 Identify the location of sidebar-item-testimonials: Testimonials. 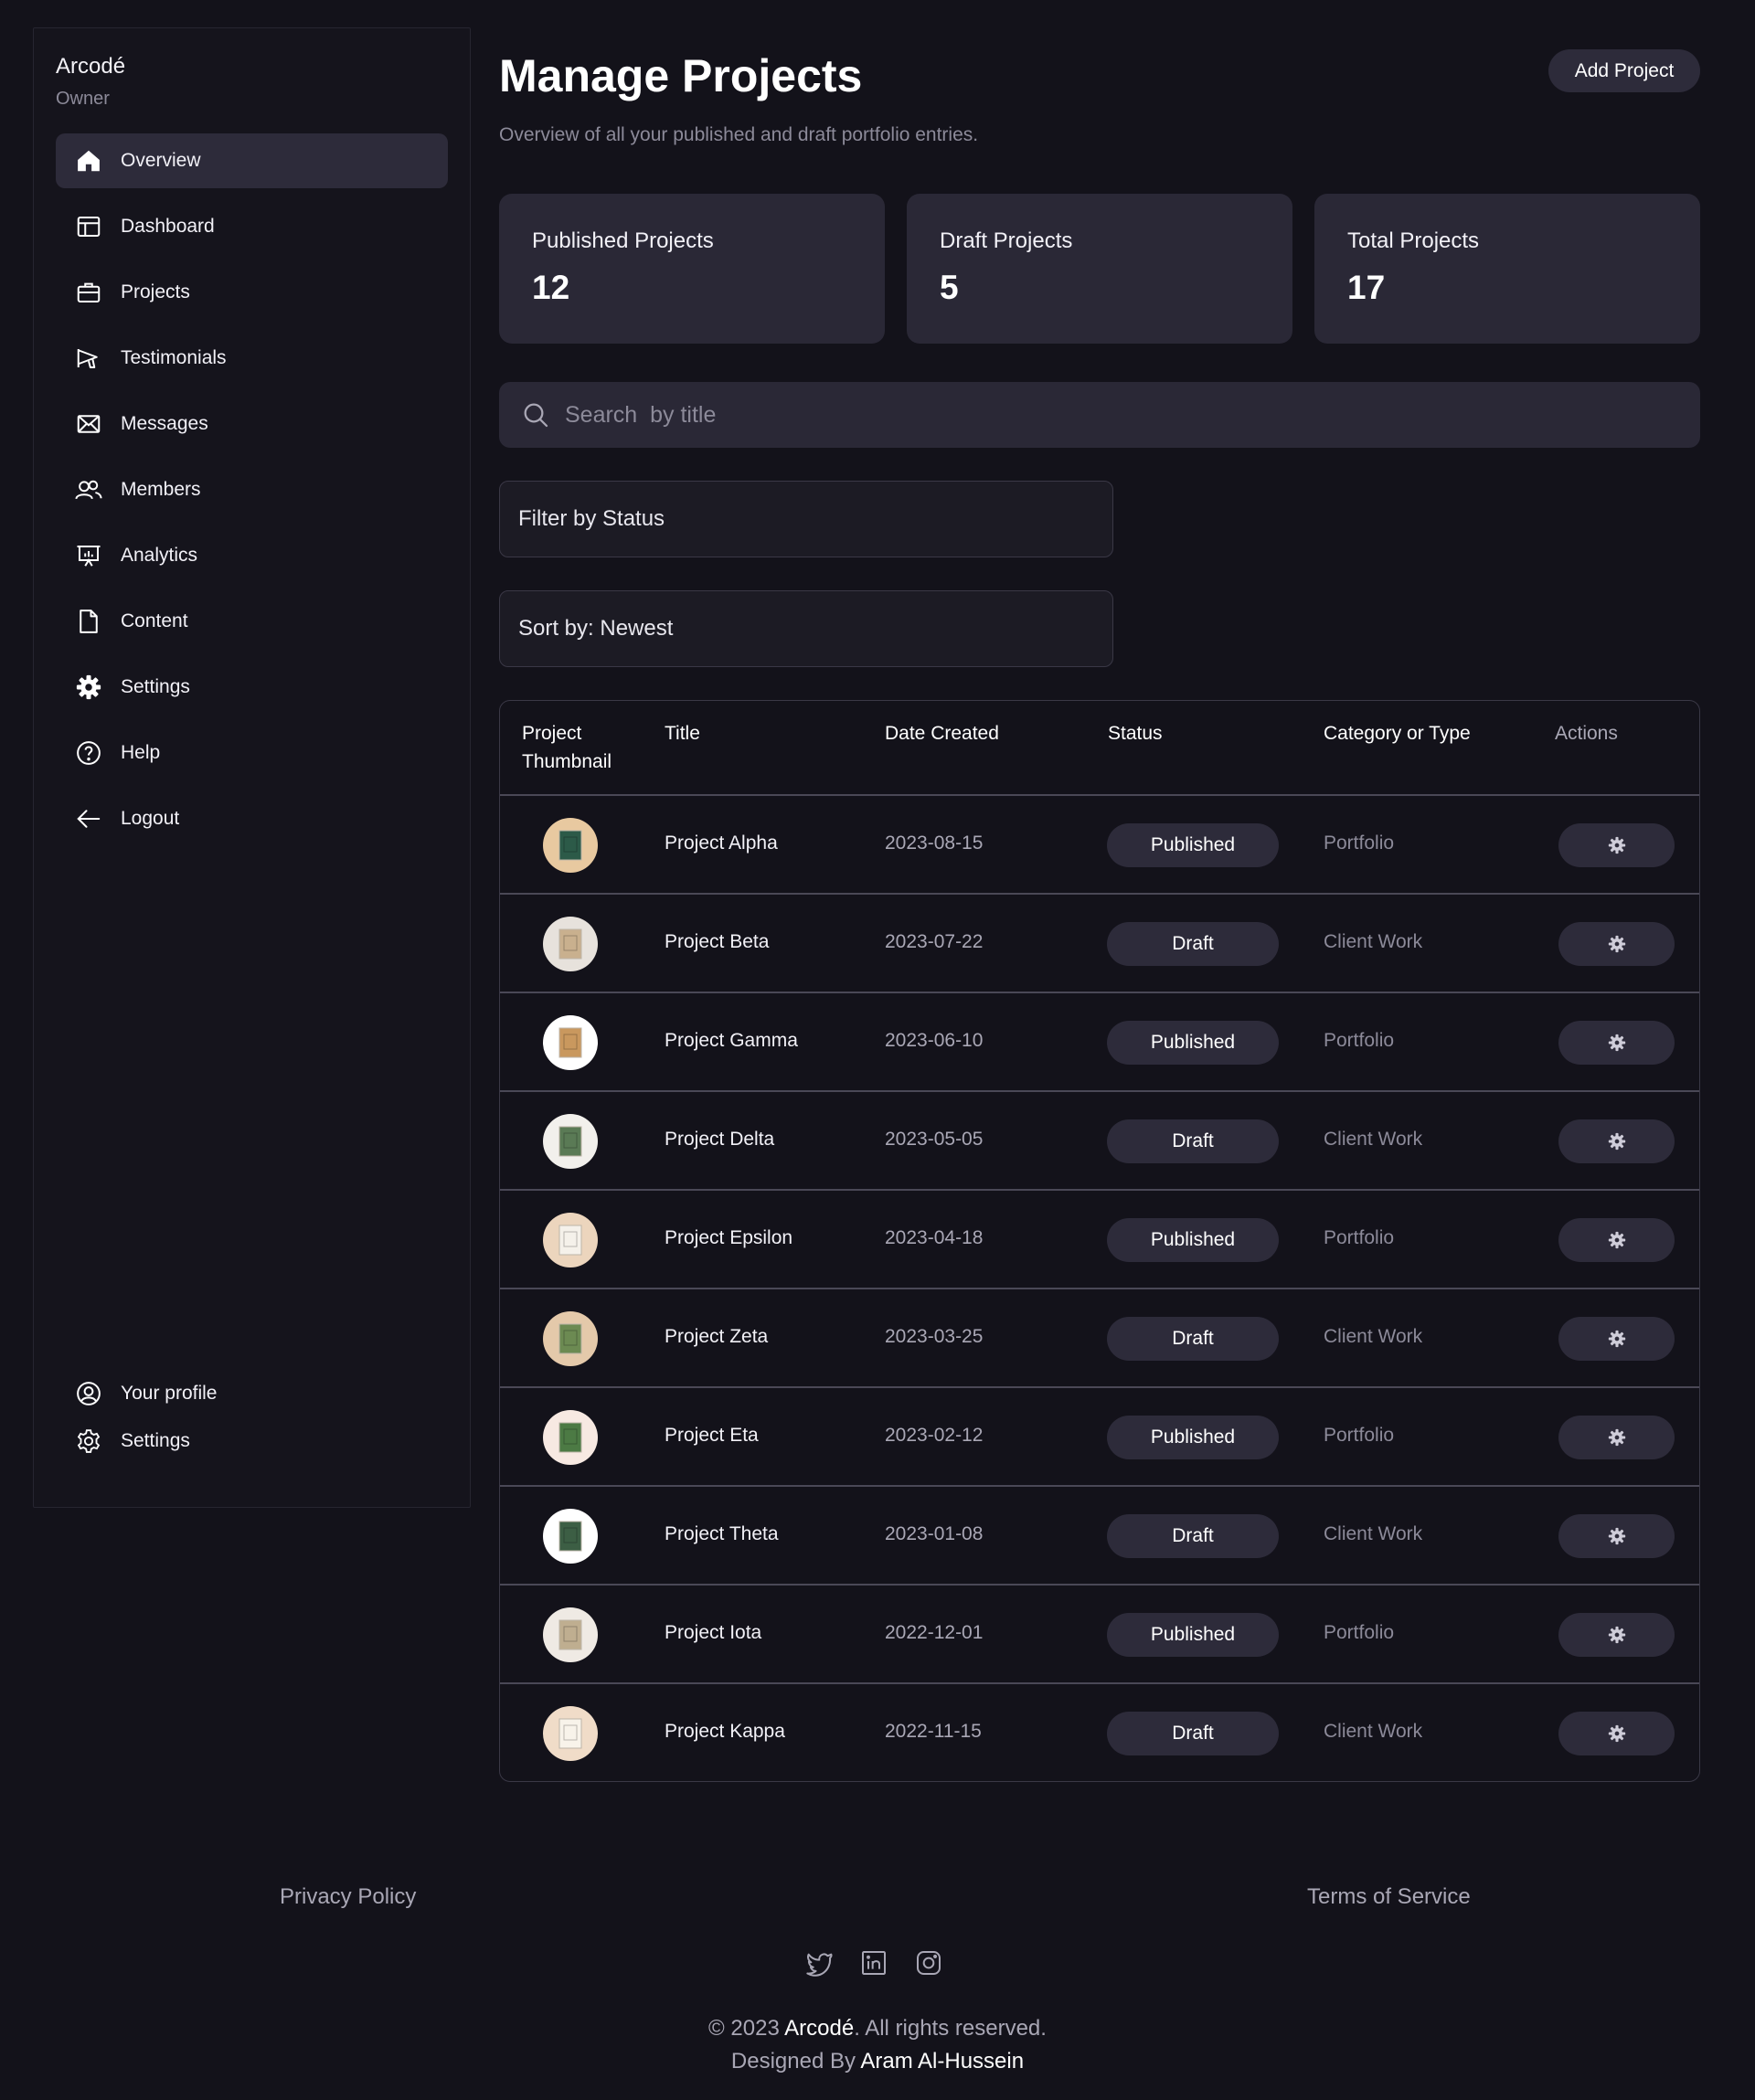
(252, 358).